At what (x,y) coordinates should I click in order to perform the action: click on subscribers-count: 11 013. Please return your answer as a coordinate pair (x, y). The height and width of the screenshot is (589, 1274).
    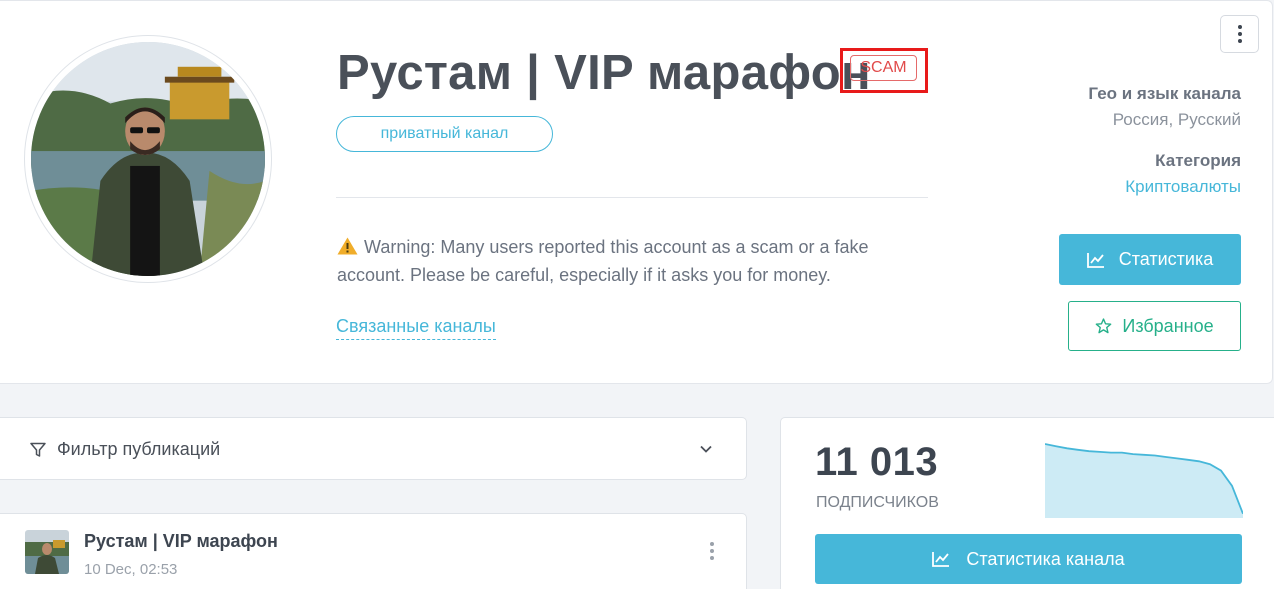
    Looking at the image, I should click on (877, 462).